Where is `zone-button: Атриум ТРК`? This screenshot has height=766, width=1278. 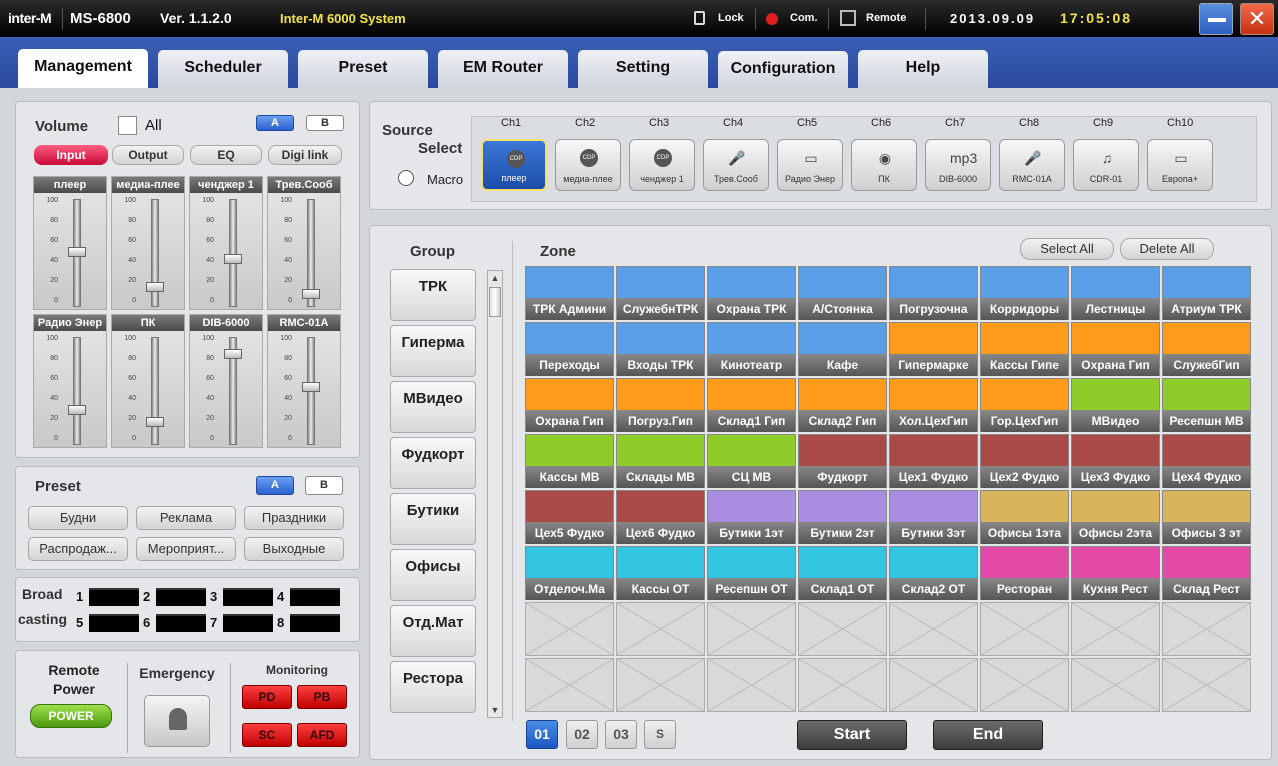 zone-button: Атриум ТРК is located at coordinates (1206, 293).